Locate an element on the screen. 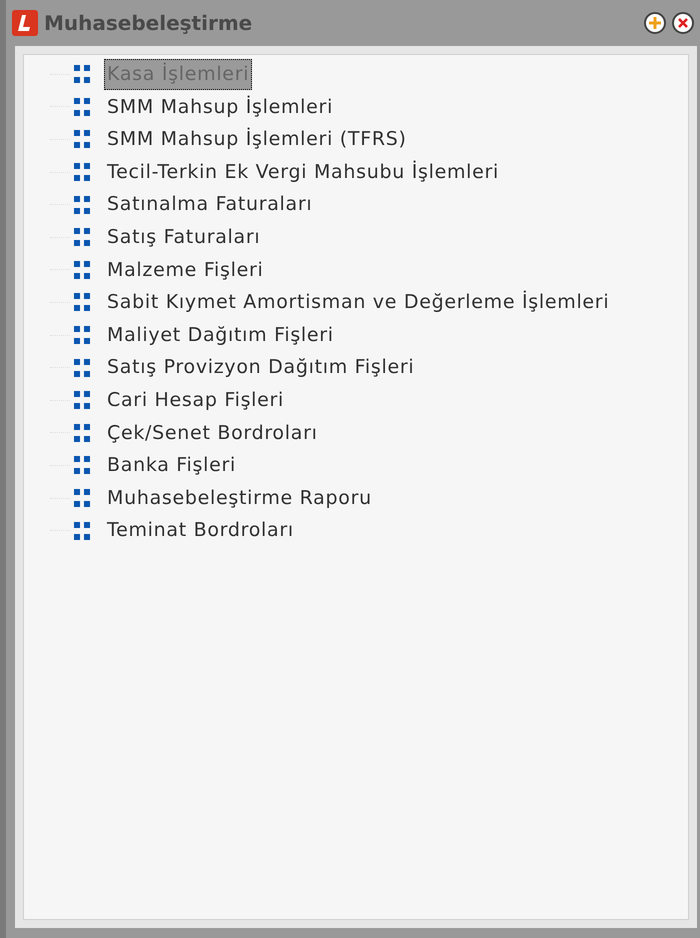 Image resolution: width=700 pixels, height=938 pixels. tree-item: SMM Mahsup İşlemleri is located at coordinates (220, 107).